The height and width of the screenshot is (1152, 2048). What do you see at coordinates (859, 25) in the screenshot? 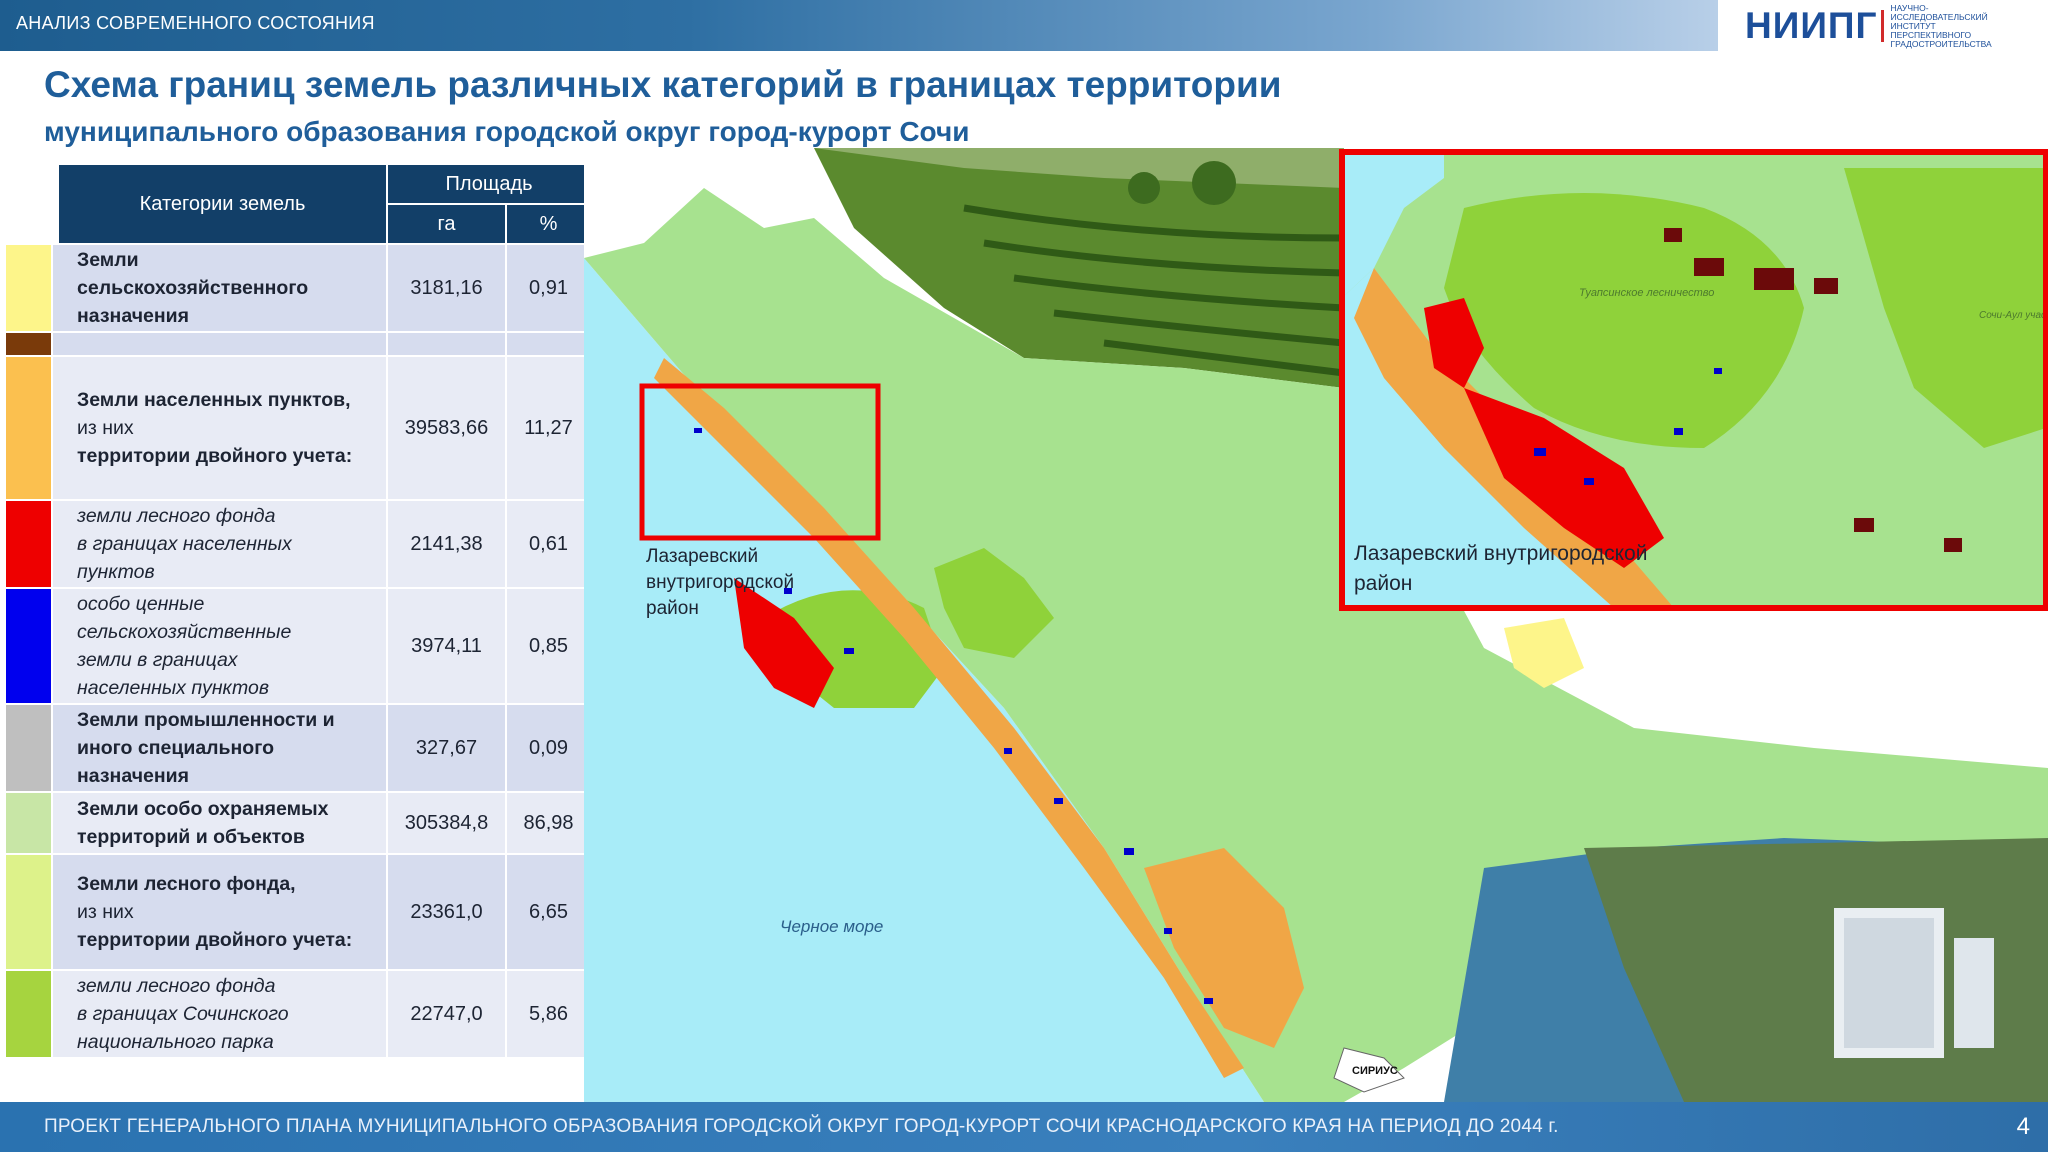
I see `top-bar: АНАЛИЗ СОВРЕМЕННОГО СОСТОЯНИЯ` at bounding box center [859, 25].